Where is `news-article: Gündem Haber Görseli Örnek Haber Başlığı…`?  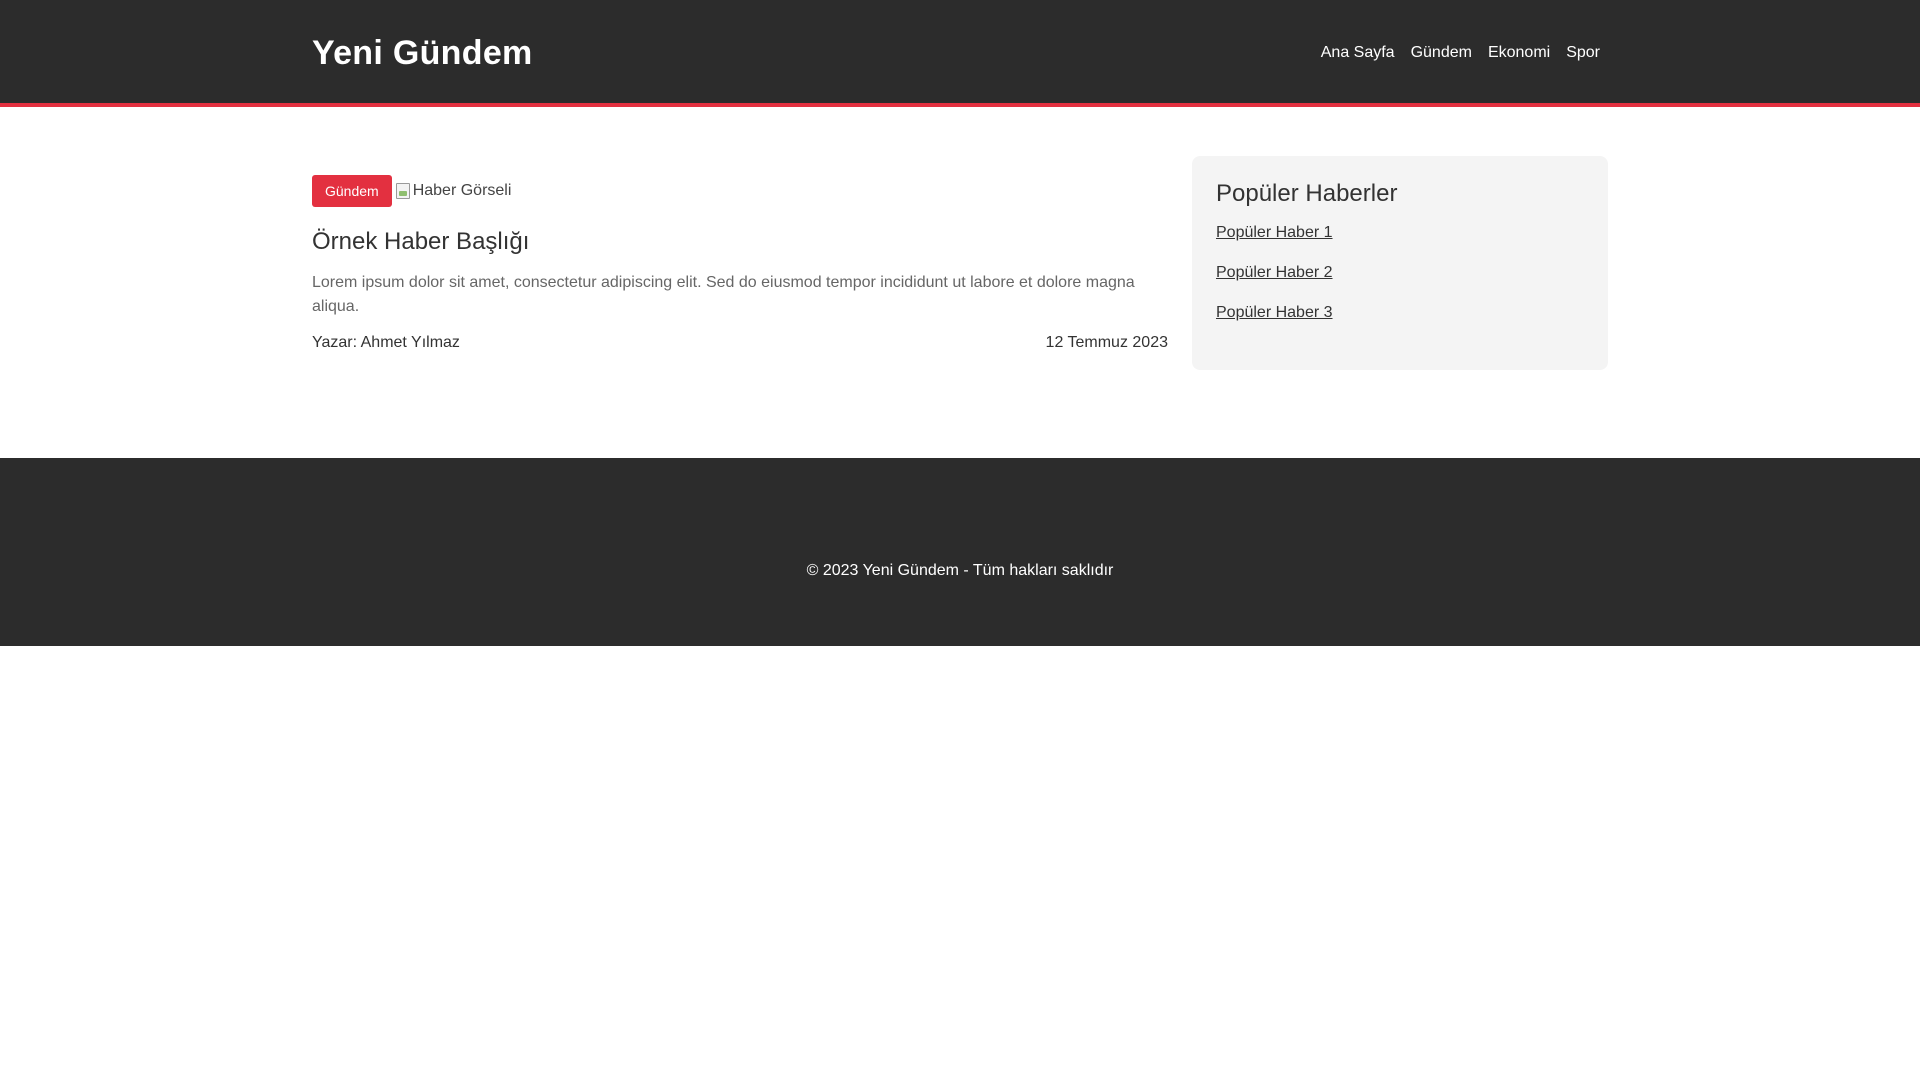
news-article: Gündem Haber Görseli Örnek Haber Başlığı… is located at coordinates (740, 254).